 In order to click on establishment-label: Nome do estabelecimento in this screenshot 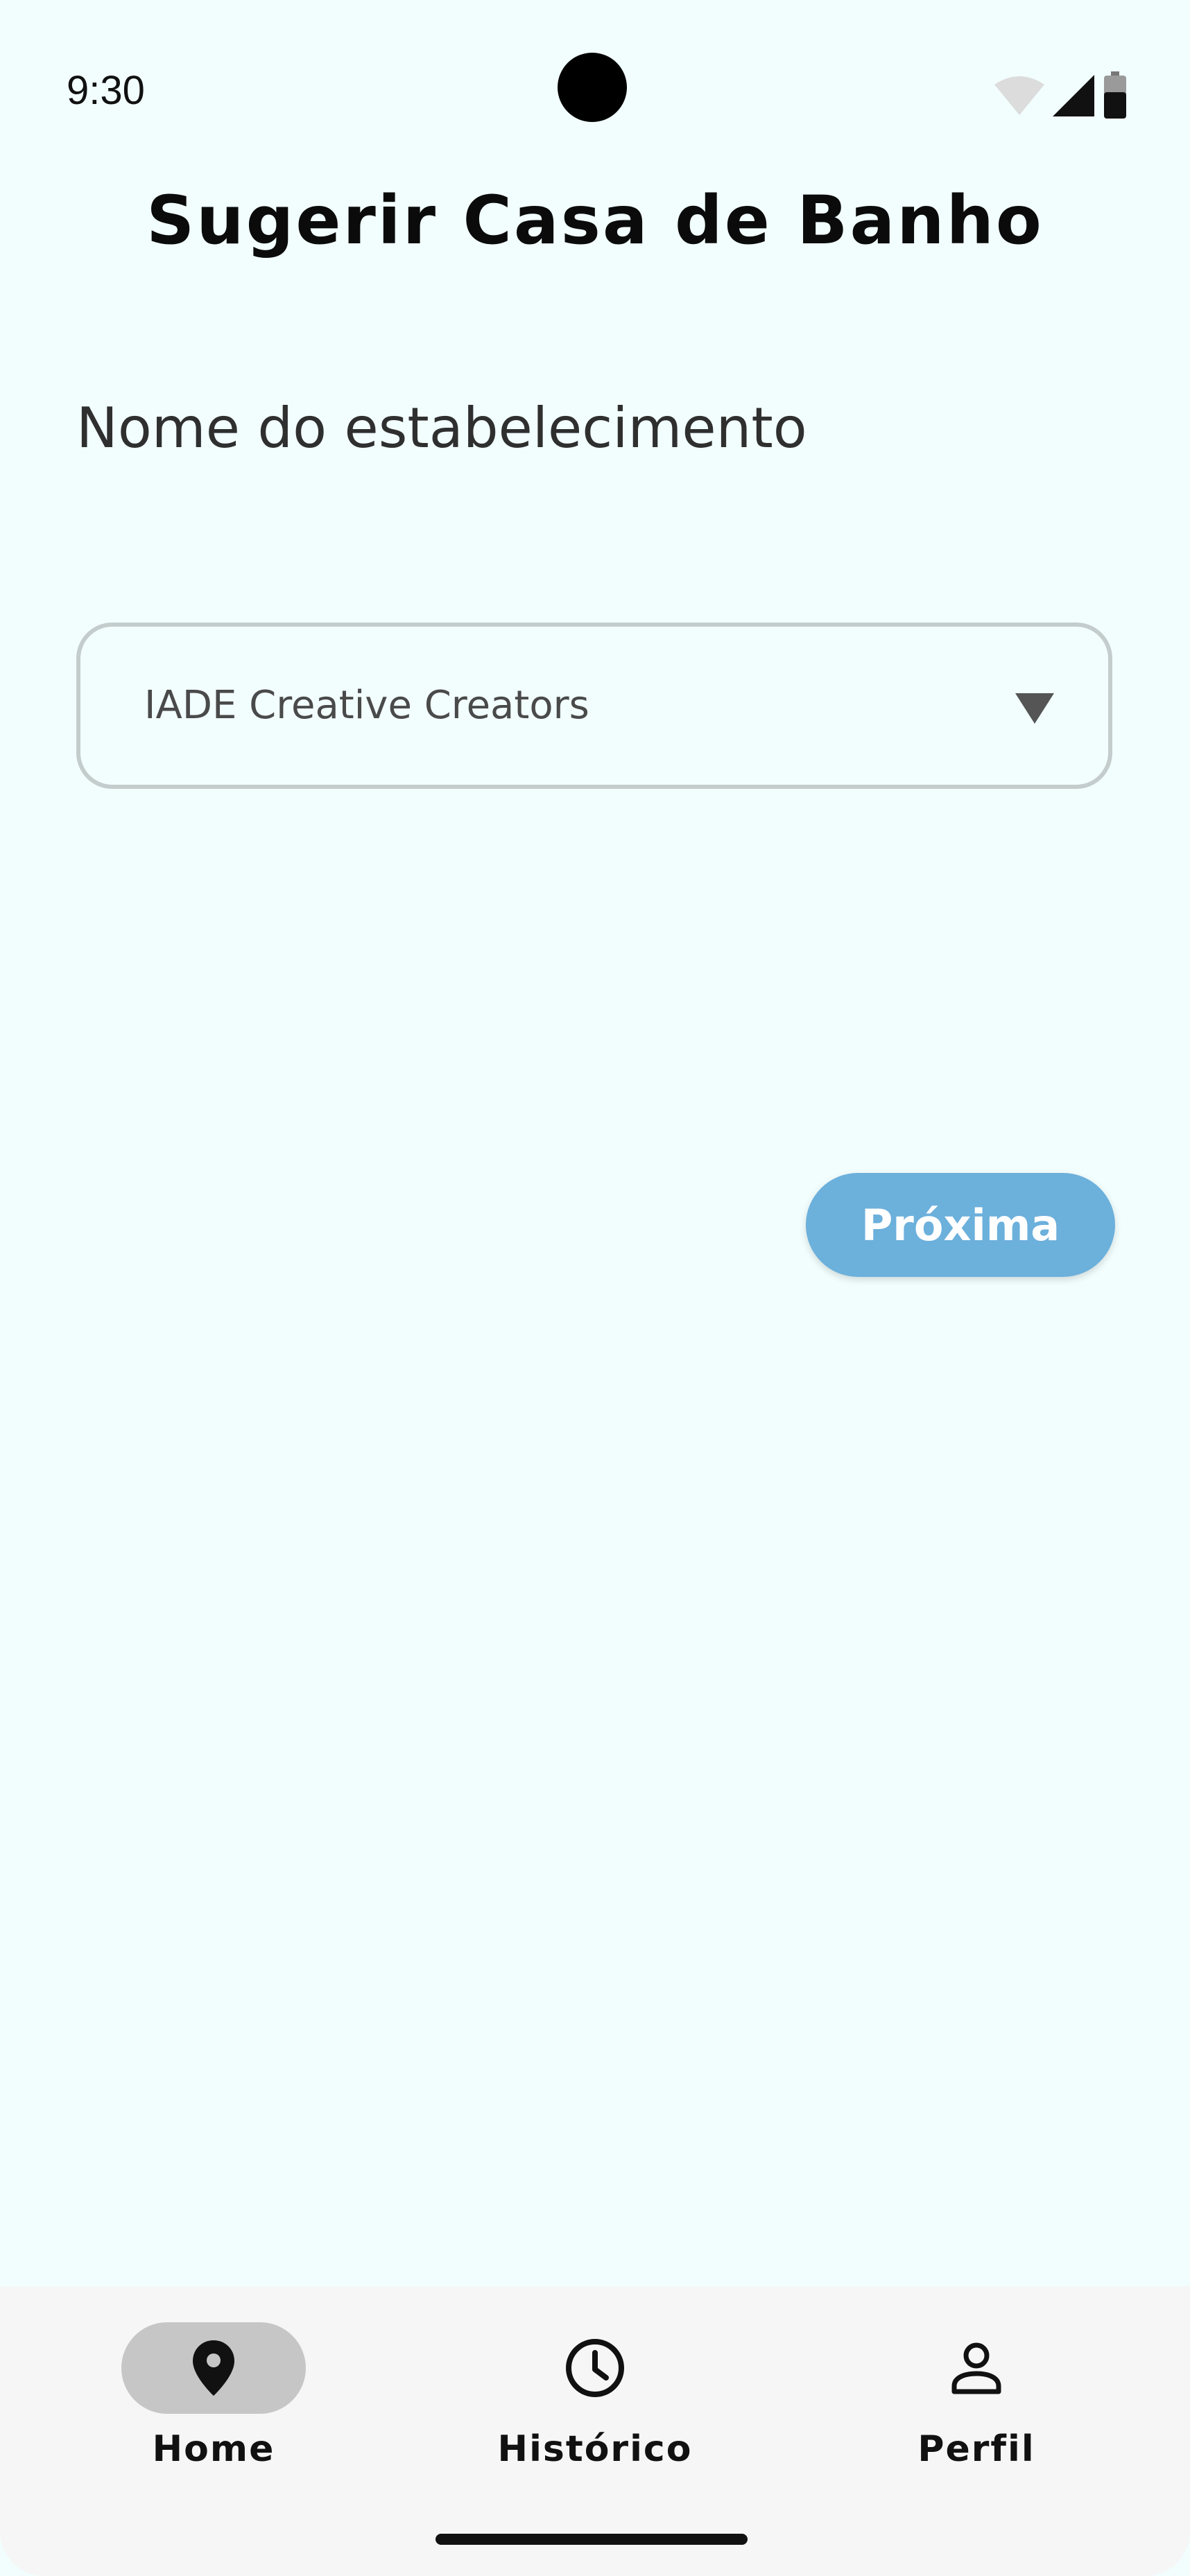, I will do `click(441, 428)`.